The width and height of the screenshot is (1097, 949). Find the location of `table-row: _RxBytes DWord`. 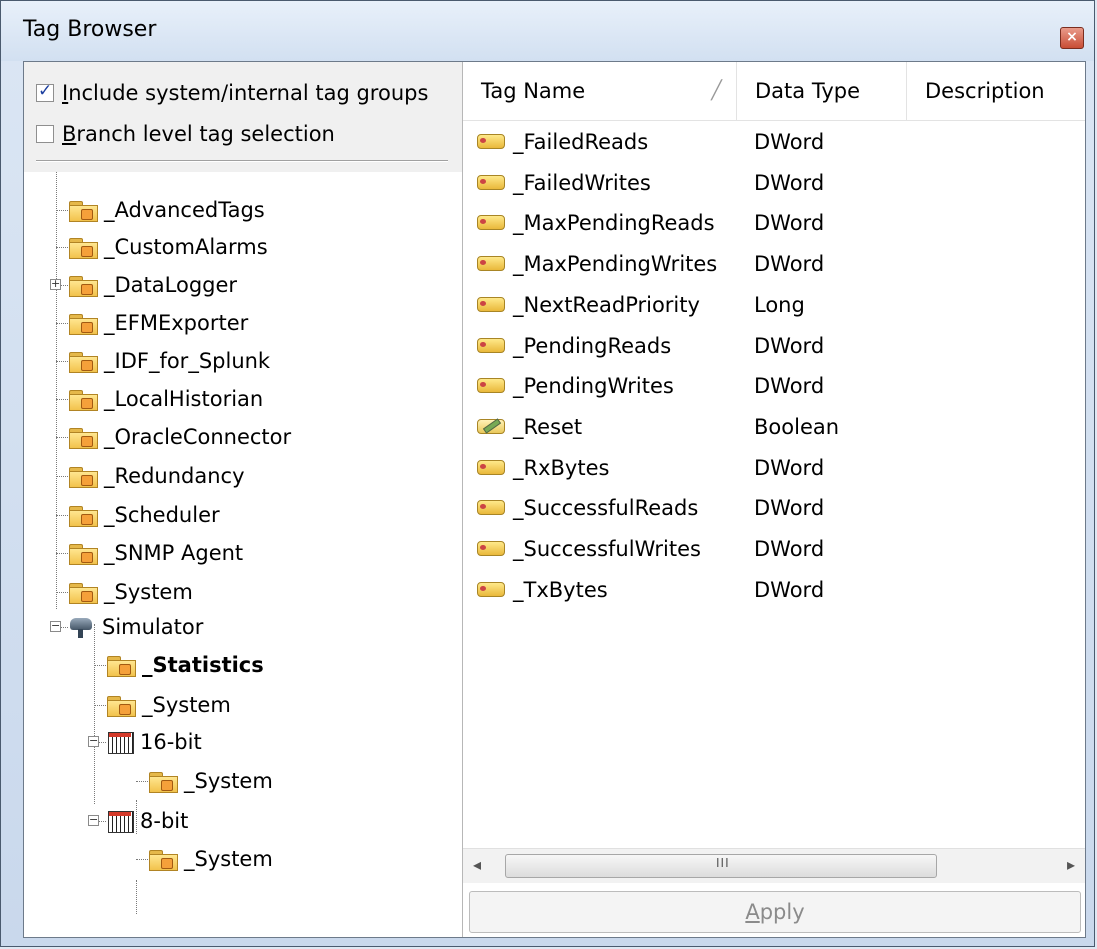

table-row: _RxBytes DWord is located at coordinates (774, 468).